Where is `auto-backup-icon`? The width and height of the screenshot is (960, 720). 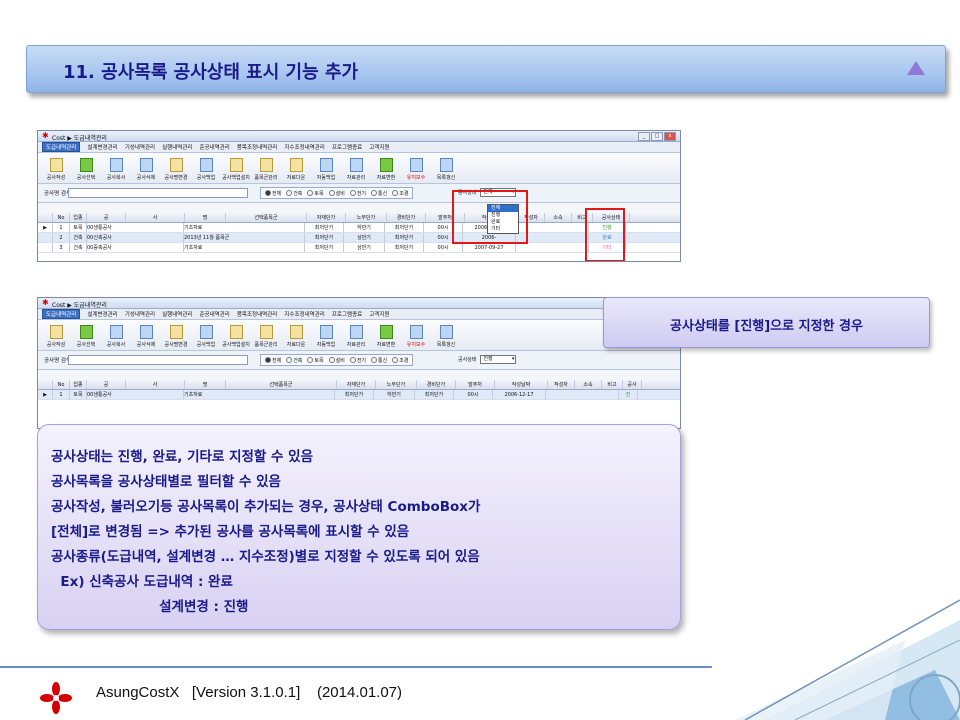 auto-backup-icon is located at coordinates (326, 332).